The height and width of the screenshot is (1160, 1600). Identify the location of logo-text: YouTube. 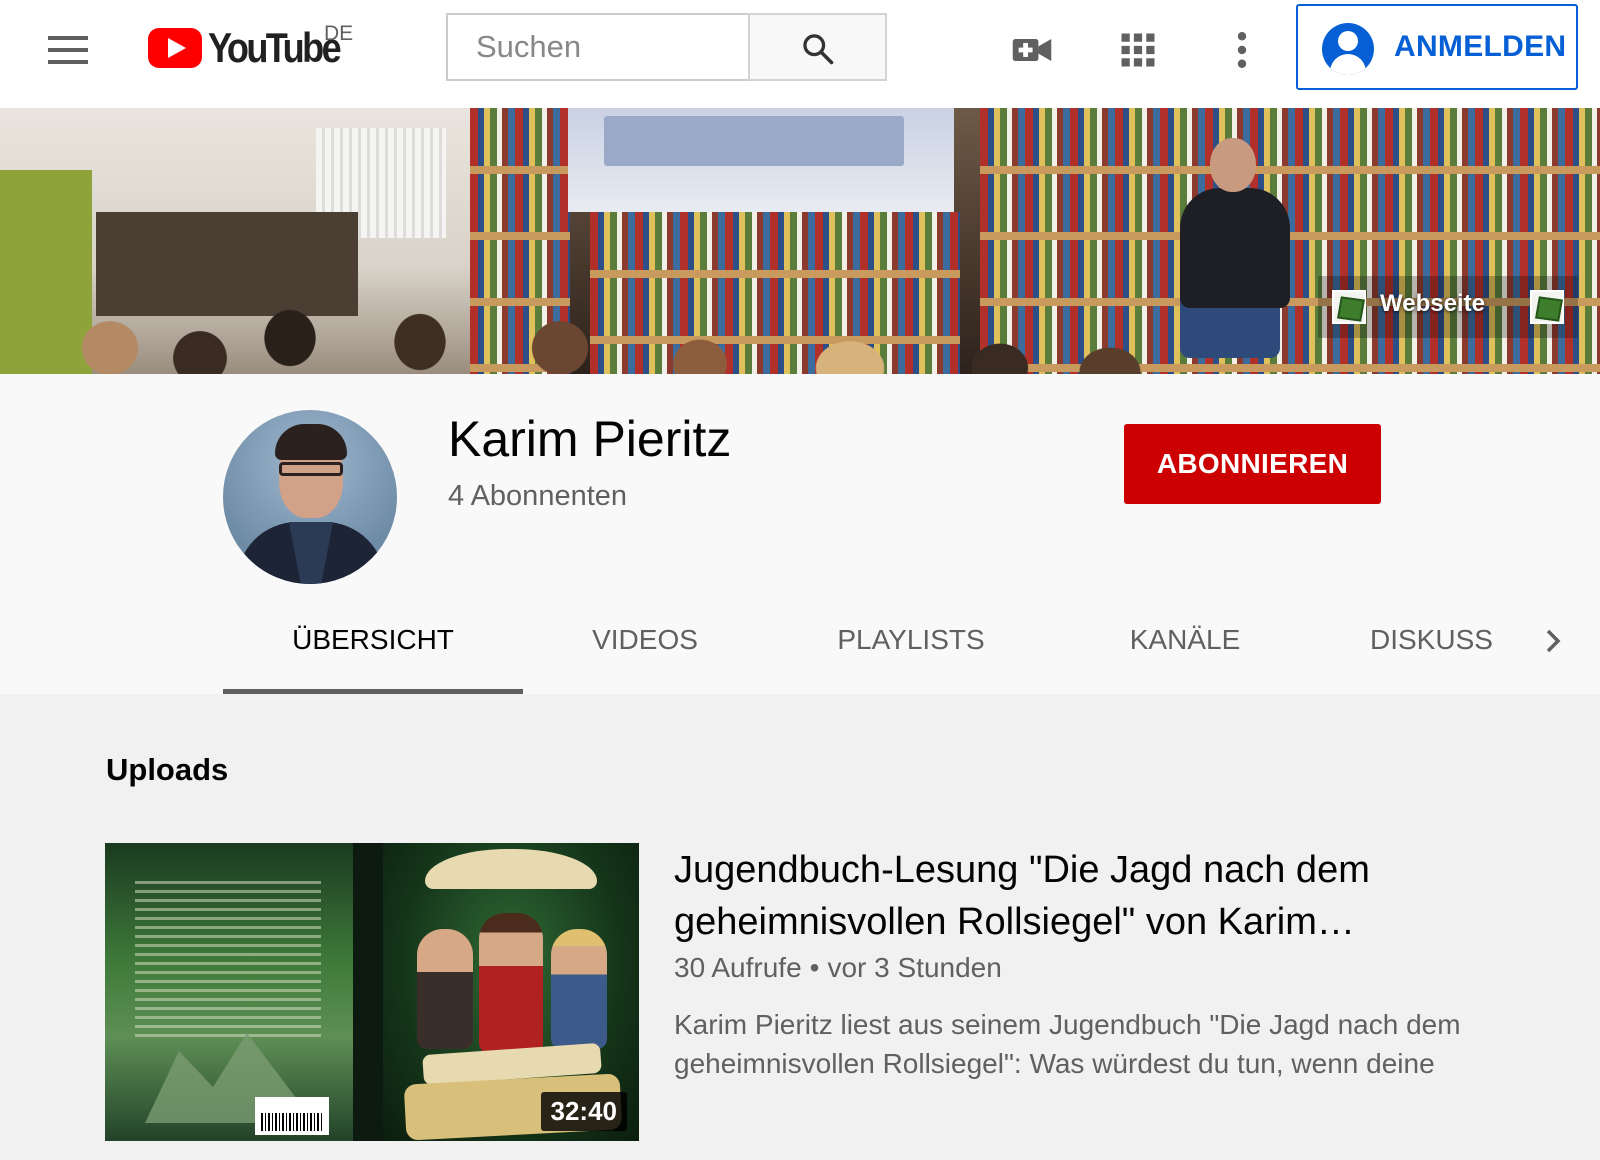
(275, 47).